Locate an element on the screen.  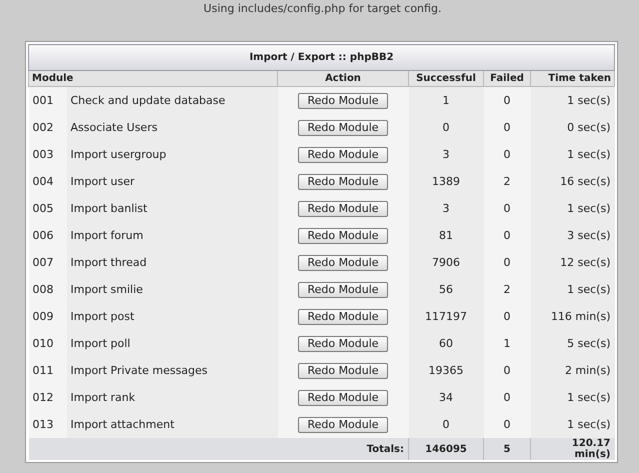
module-number: 010 is located at coordinates (47, 343).